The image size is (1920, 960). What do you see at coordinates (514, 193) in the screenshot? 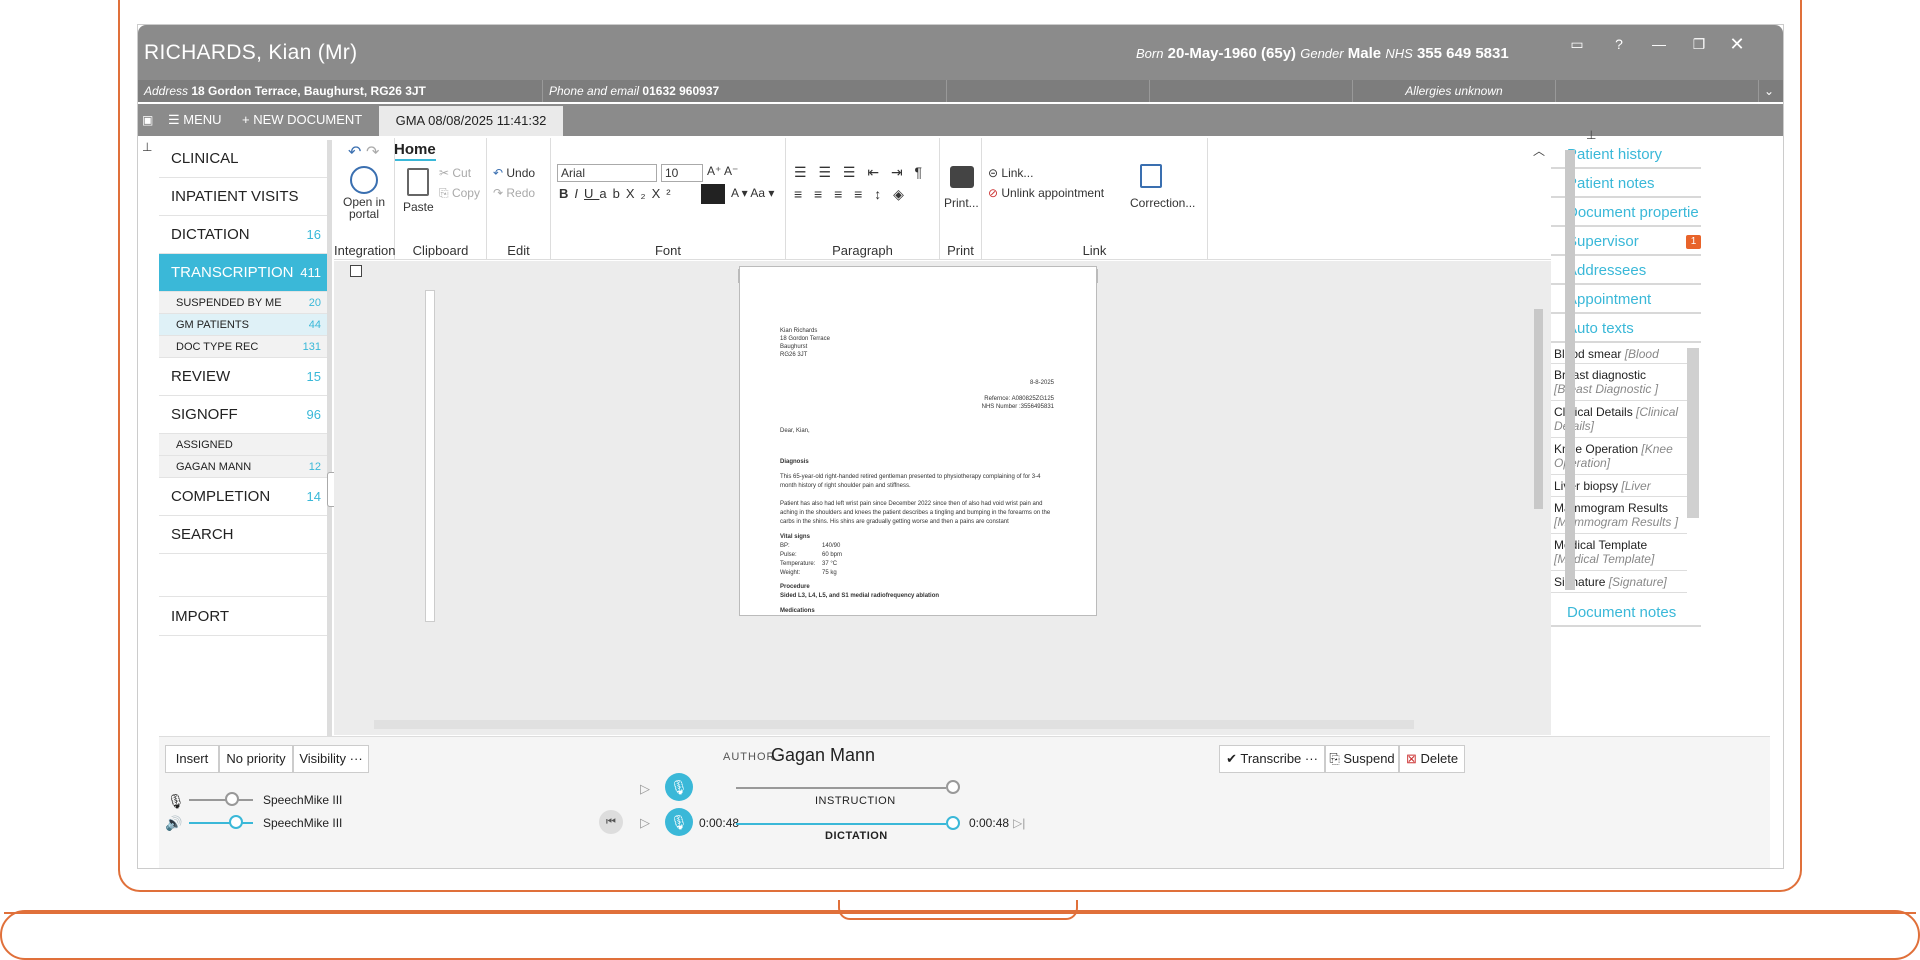
I see `redo-button: ↷ Redo` at bounding box center [514, 193].